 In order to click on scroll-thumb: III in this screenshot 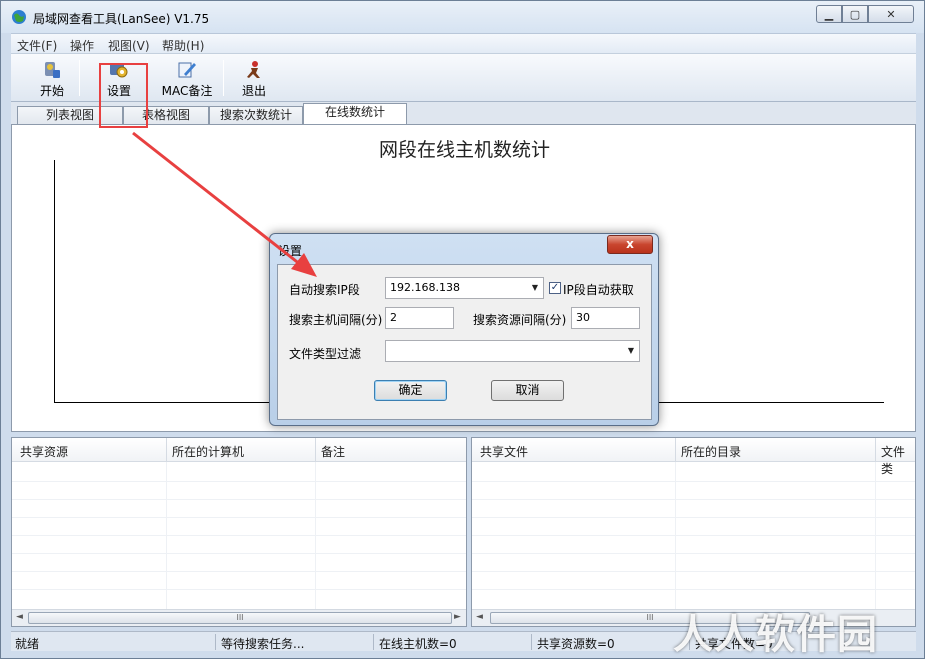, I will do `click(240, 618)`.